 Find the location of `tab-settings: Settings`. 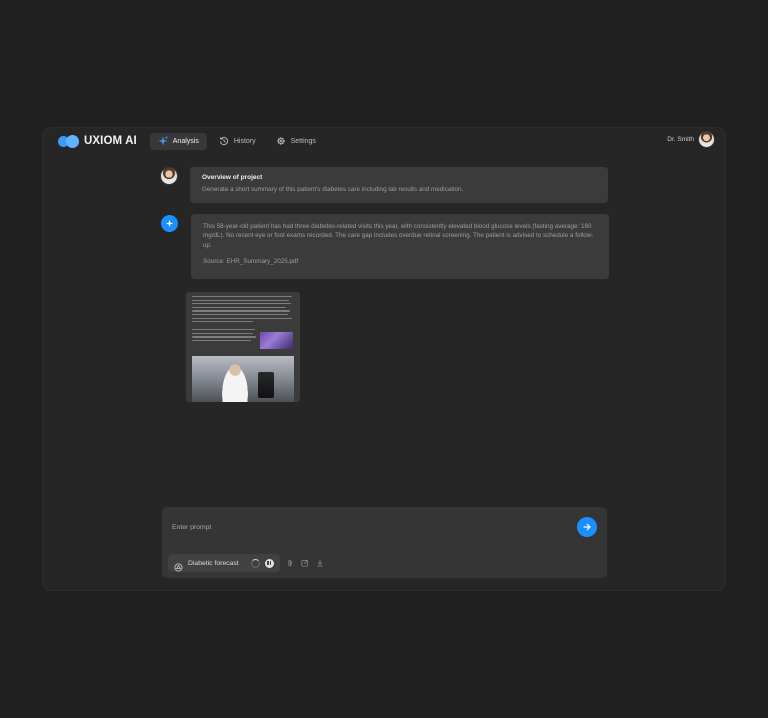

tab-settings: Settings is located at coordinates (296, 141).